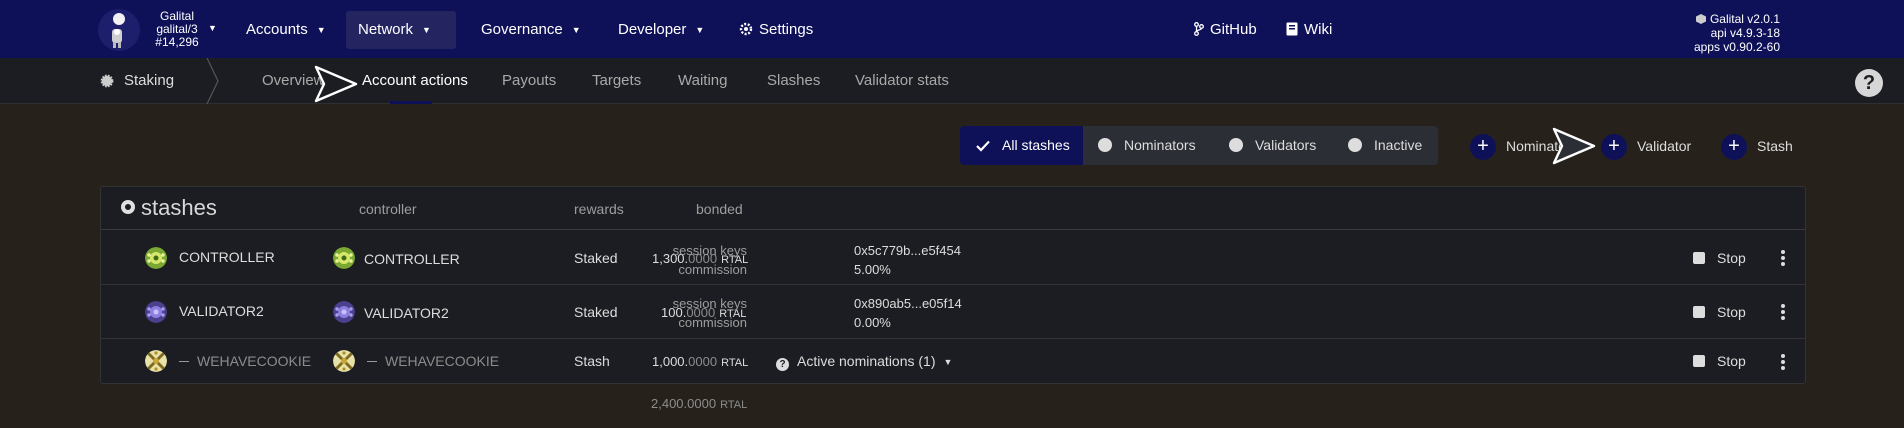 This screenshot has height=428, width=1904. I want to click on rewards-destination: Staked, so click(596, 258).